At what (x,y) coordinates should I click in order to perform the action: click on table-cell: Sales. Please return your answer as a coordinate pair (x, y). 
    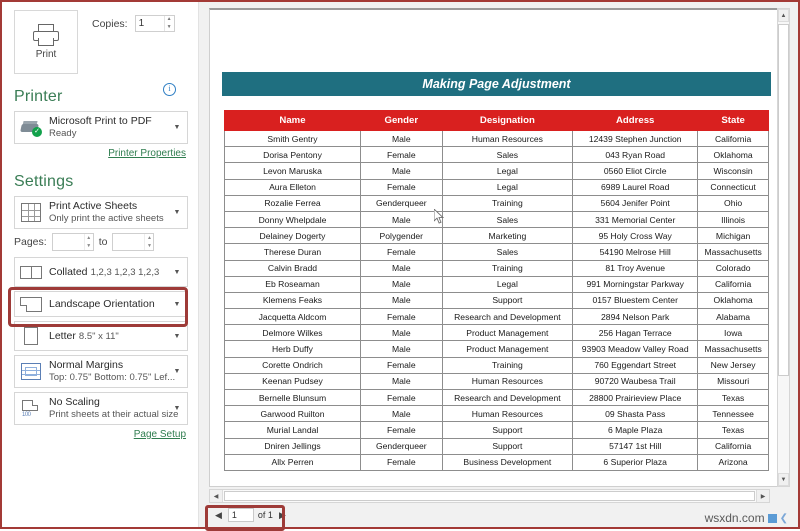
    Looking at the image, I should click on (507, 252).